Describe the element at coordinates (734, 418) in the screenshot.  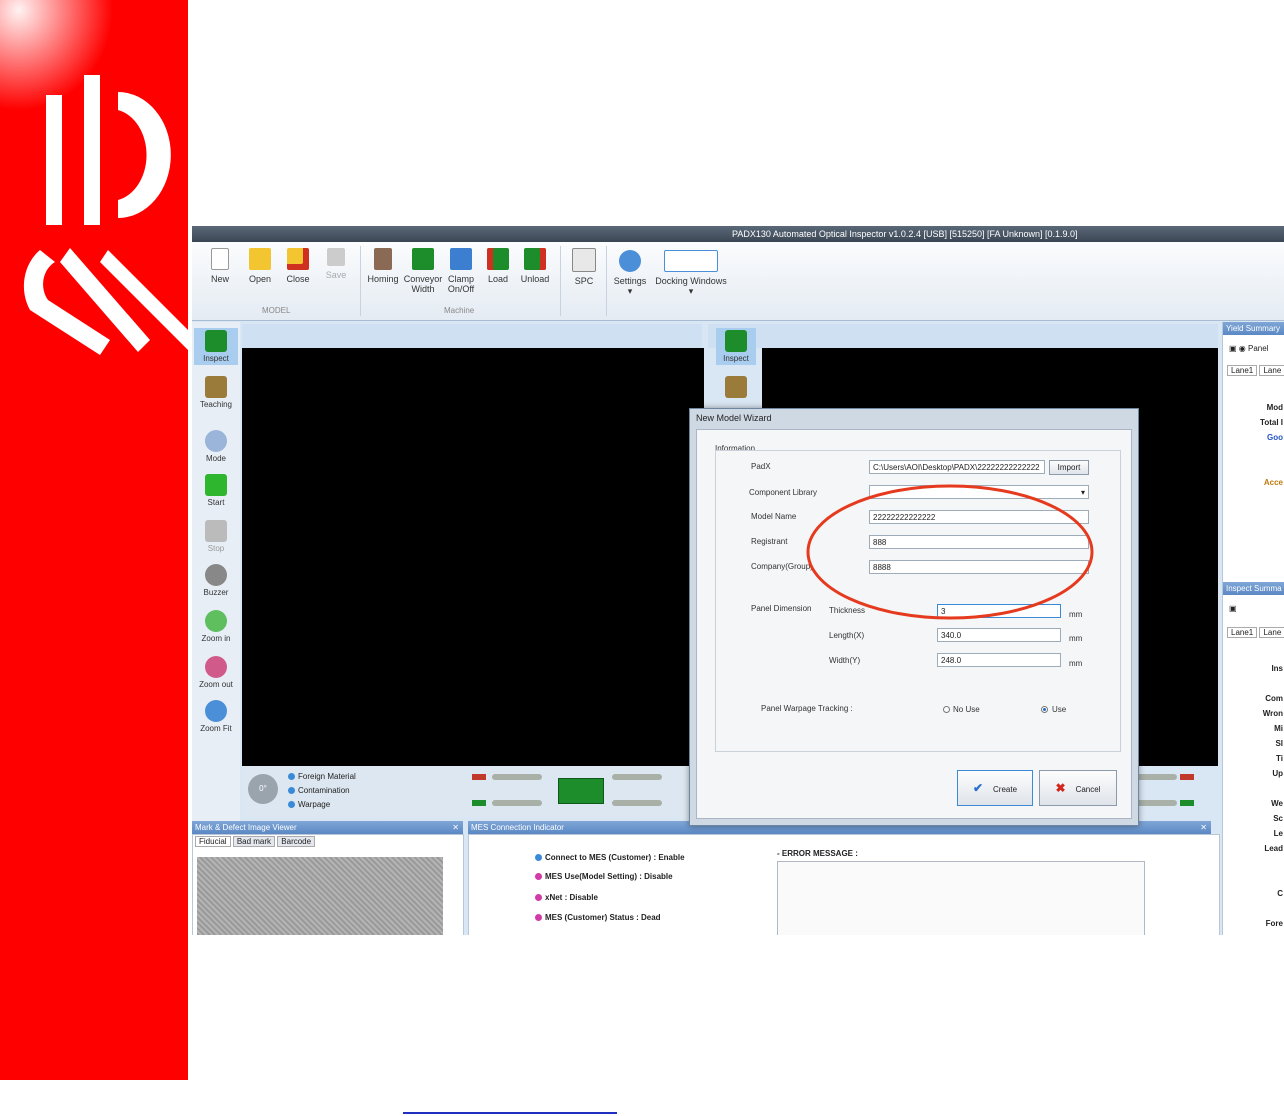
I see `dialog-title: New Model Wizard` at that location.